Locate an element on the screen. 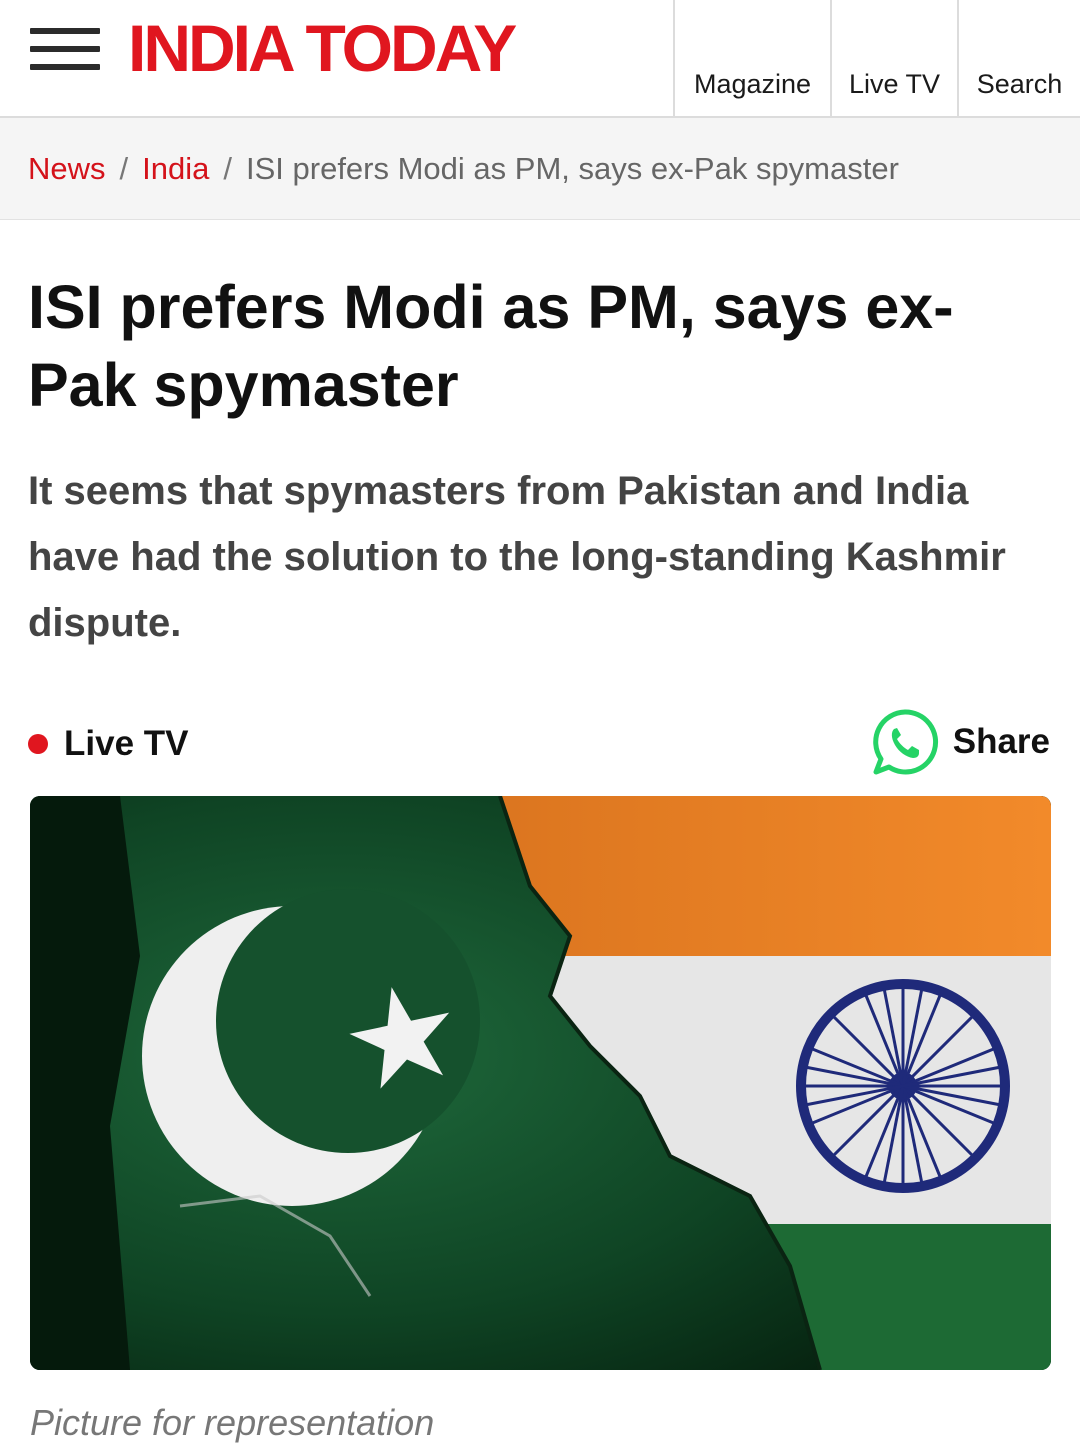  whatsapp-icon is located at coordinates (905, 742).